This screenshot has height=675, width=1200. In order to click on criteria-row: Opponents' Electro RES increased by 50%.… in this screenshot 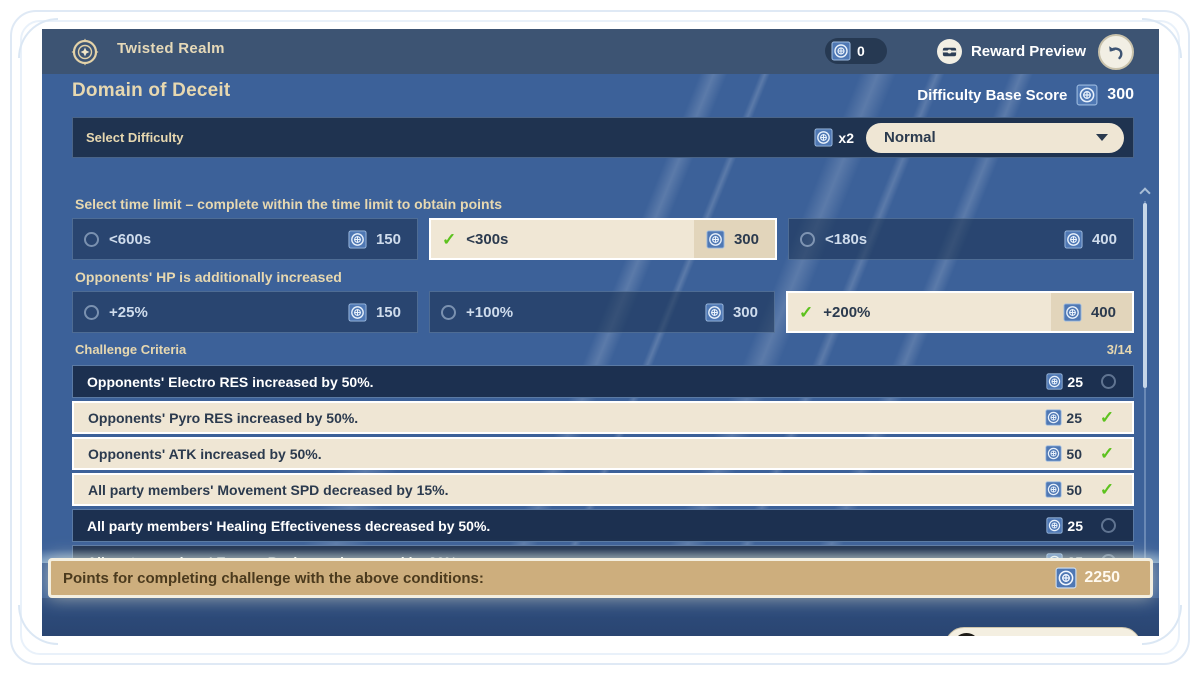, I will do `click(603, 381)`.